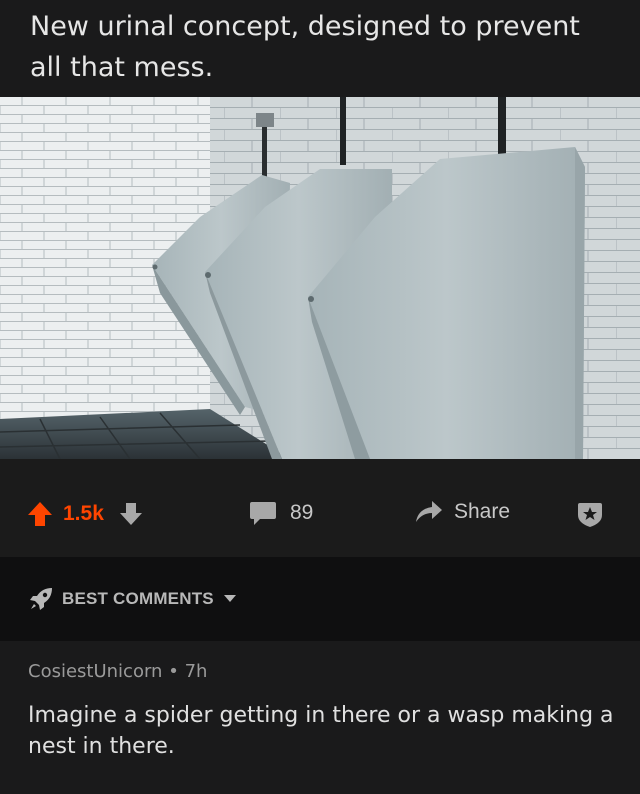 The image size is (640, 794). I want to click on downvote-icon, so click(131, 514).